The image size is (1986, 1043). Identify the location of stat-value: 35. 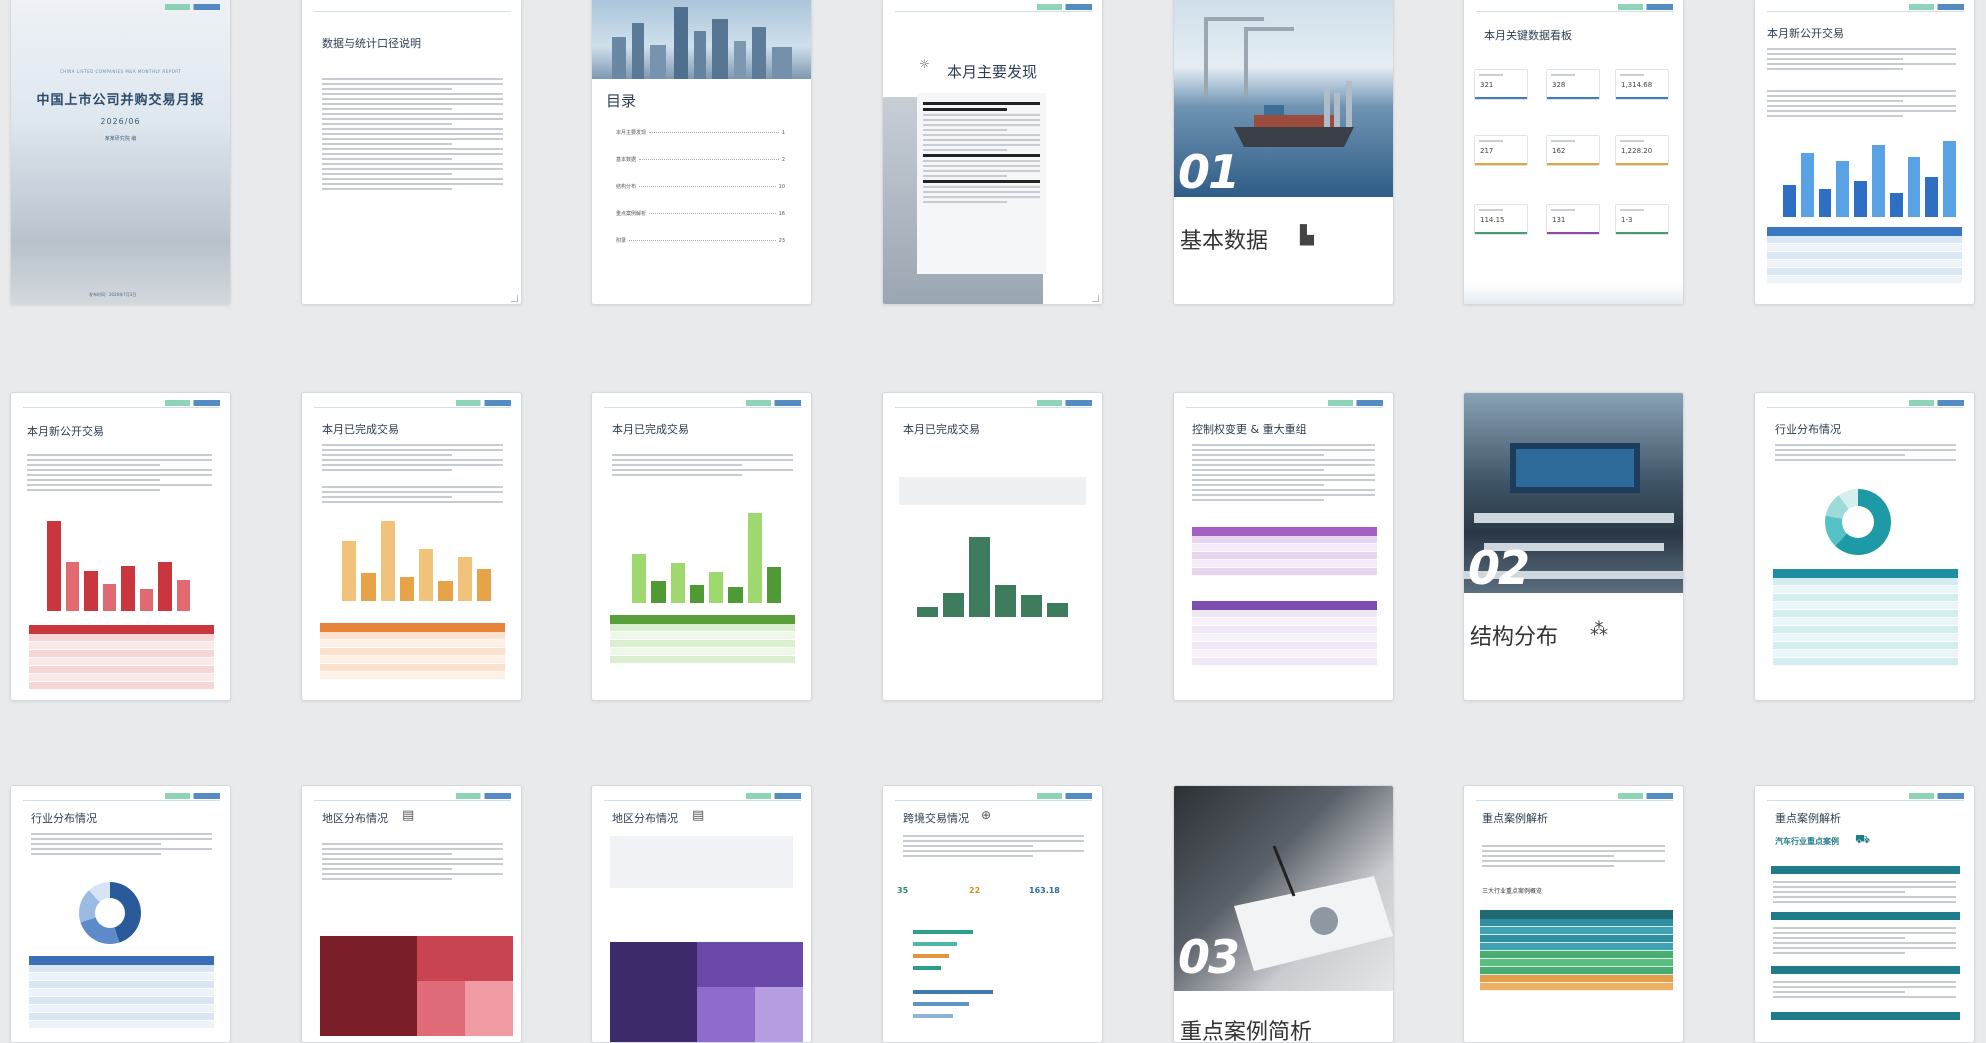
(903, 890).